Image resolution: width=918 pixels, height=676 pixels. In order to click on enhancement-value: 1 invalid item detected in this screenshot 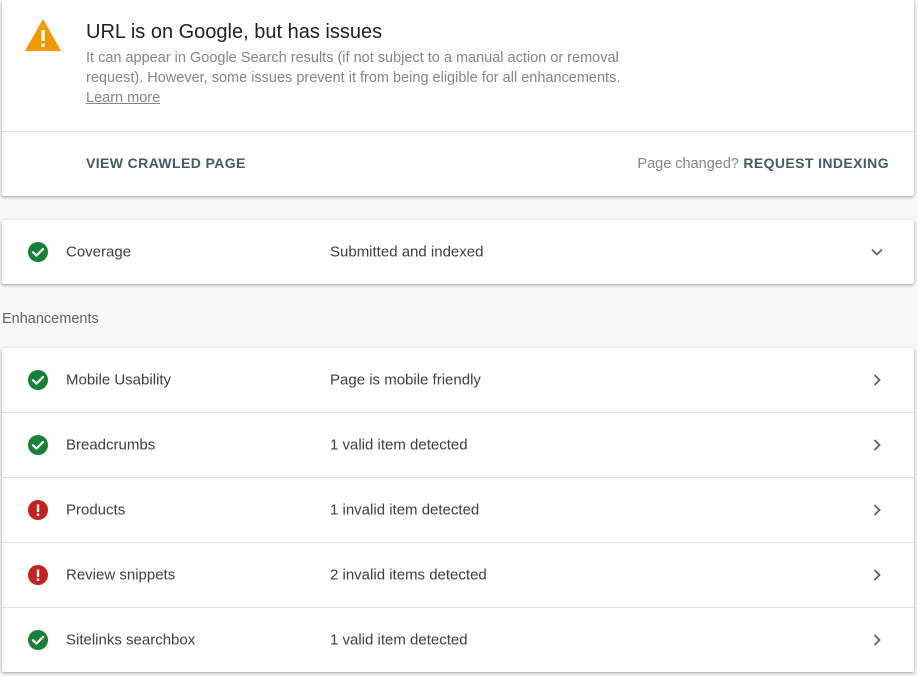, I will do `click(405, 510)`.